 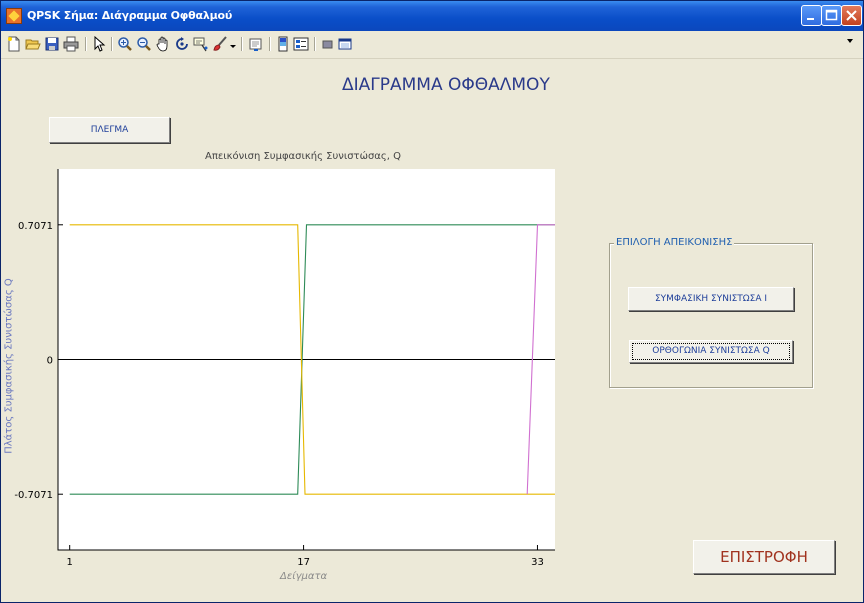 What do you see at coordinates (220, 44) in the screenshot?
I see `brush-icon` at bounding box center [220, 44].